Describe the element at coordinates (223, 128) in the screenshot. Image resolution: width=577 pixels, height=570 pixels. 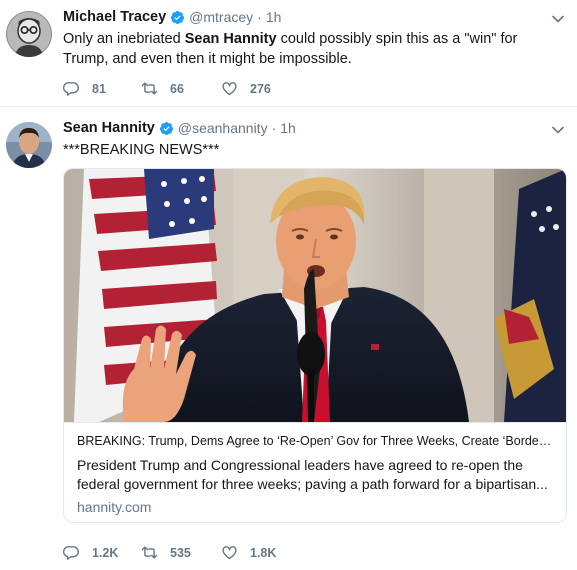
I see `author-handle: @seanhannity` at that location.